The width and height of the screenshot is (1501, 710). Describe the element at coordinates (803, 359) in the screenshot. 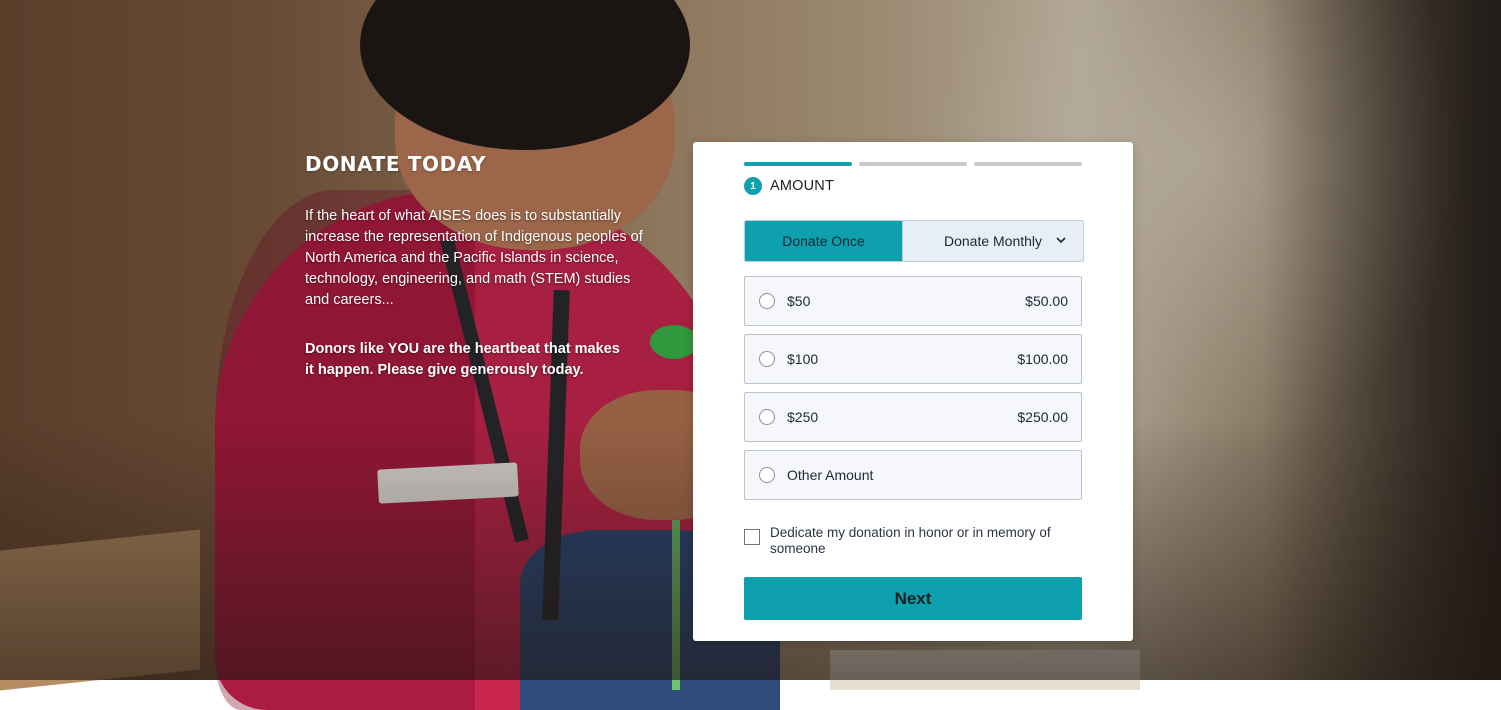

I see `amount-label: $100` at that location.